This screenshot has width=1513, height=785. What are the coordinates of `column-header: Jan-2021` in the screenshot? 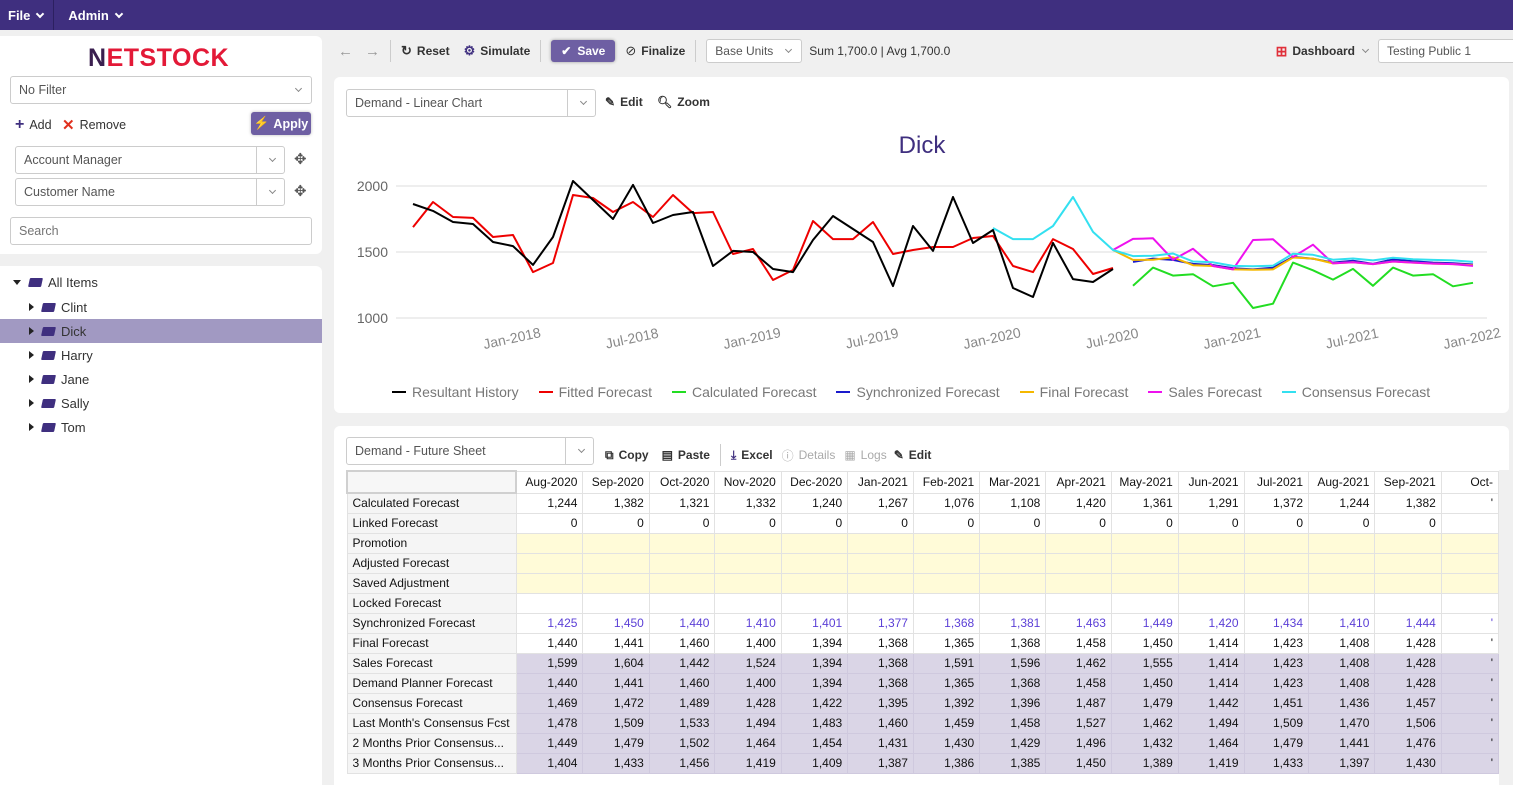 It's located at (880, 482).